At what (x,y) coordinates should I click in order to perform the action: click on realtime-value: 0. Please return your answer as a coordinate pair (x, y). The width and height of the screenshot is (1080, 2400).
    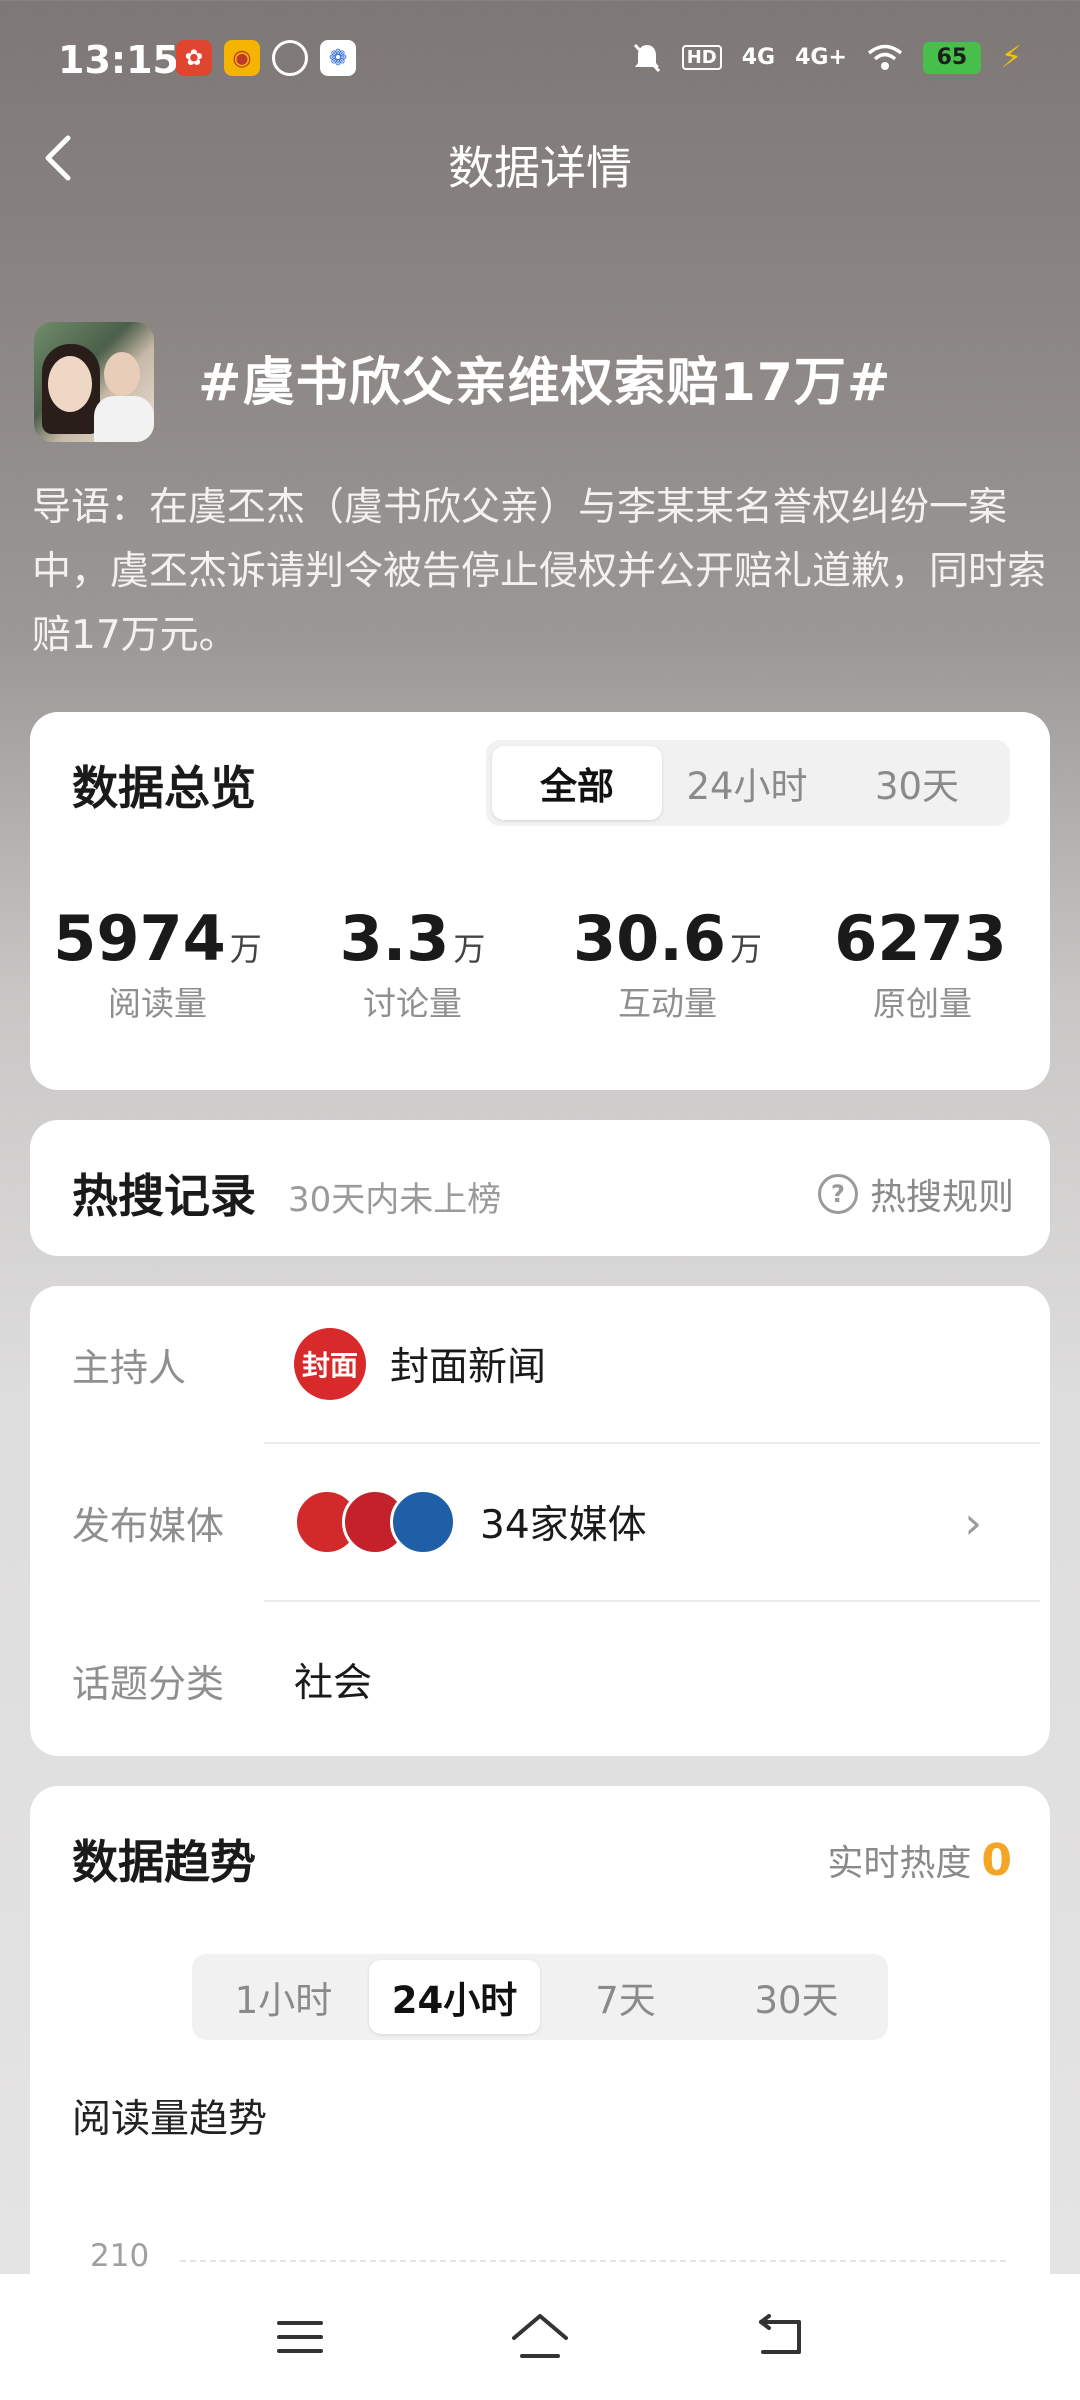
    Looking at the image, I should click on (996, 1860).